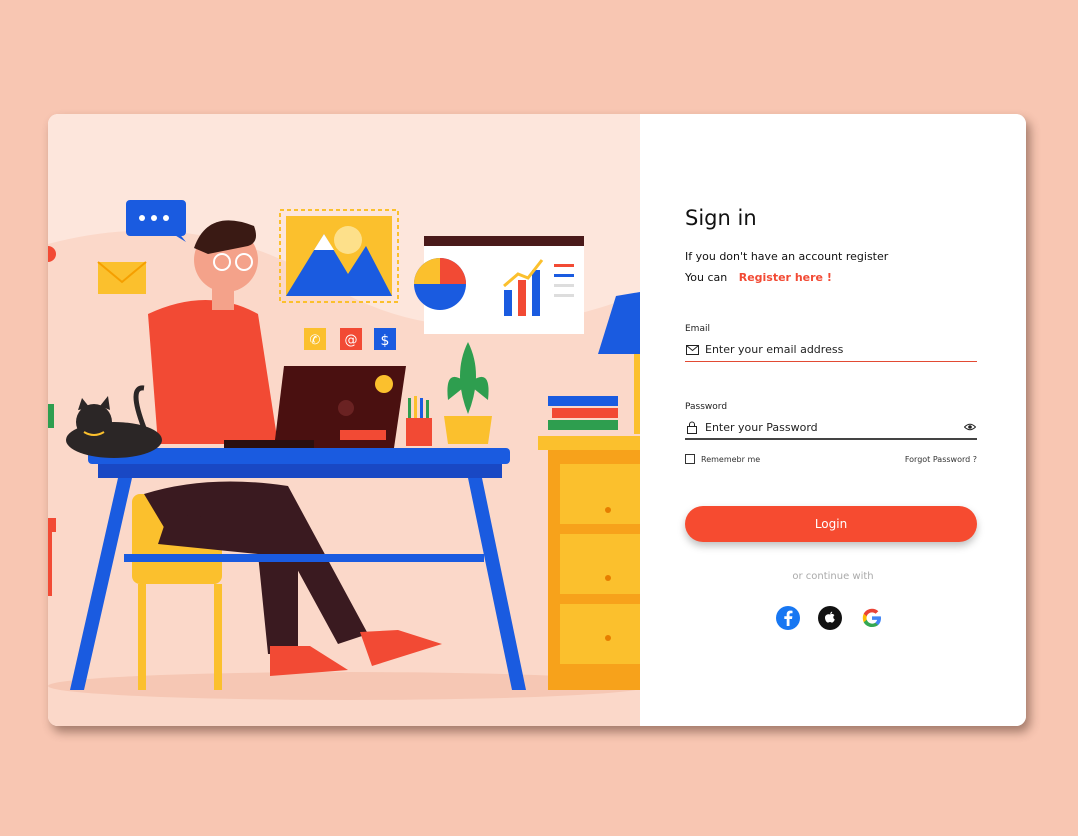 This screenshot has width=1078, height=836. I want to click on register-hint: If you don't have an account register, so click(787, 256).